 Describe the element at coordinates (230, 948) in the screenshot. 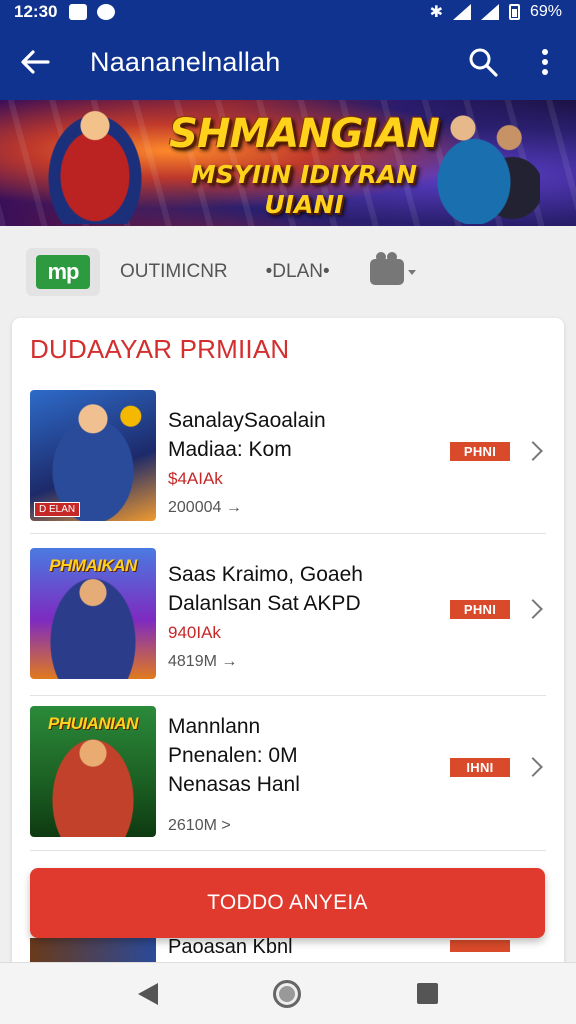

I see `item-title: Paoasan Kbnl` at that location.